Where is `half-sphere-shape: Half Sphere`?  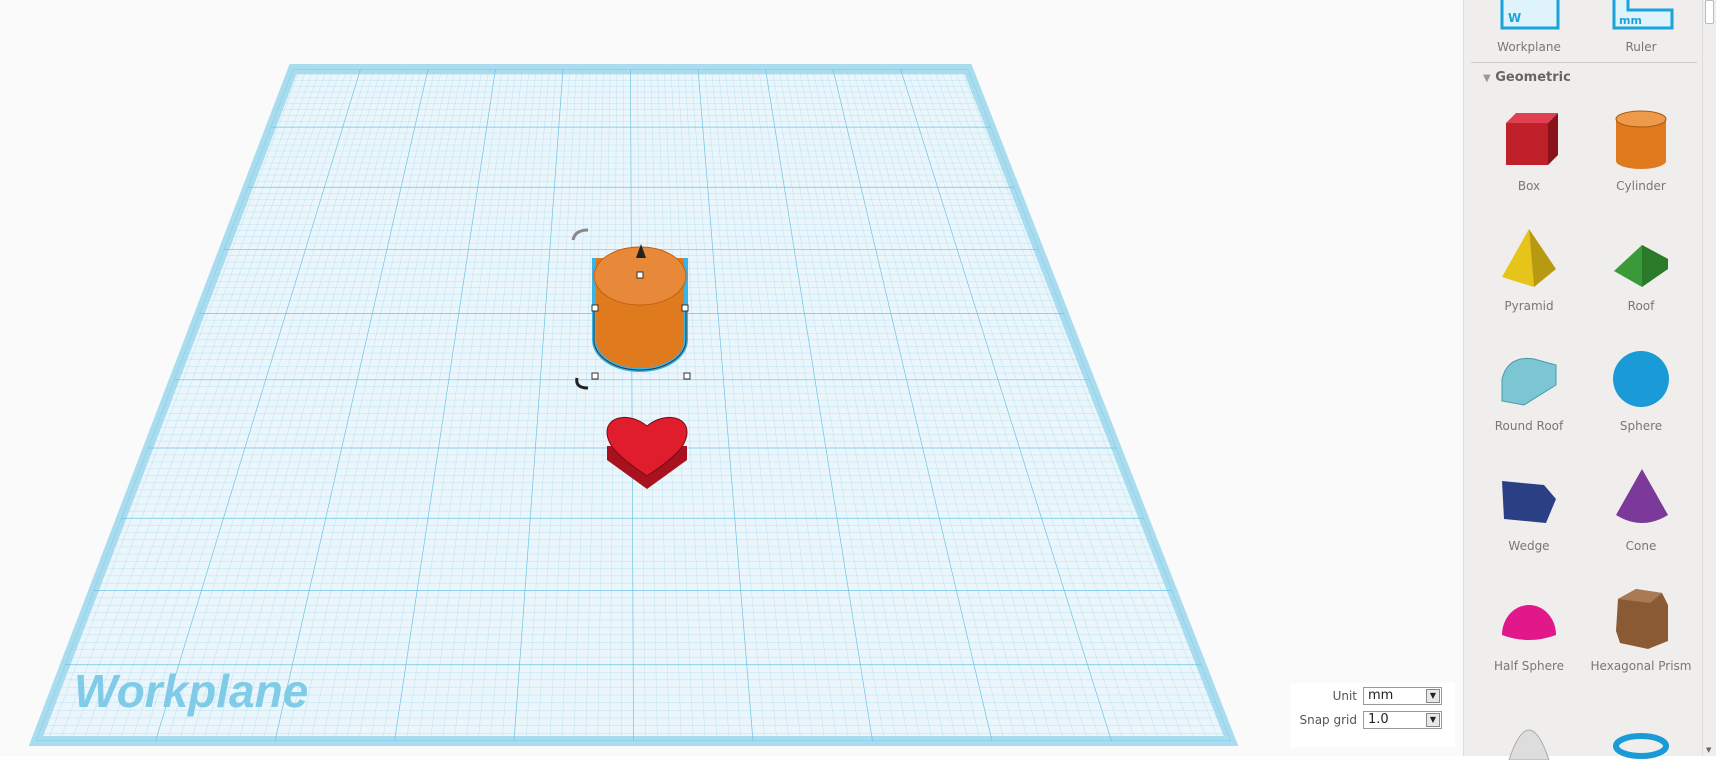 half-sphere-shape: Half Sphere is located at coordinates (1529, 629).